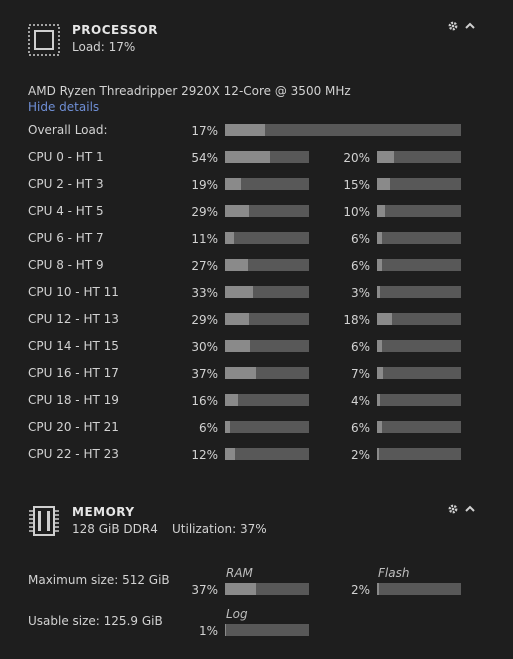 This screenshot has width=513, height=659. Describe the element at coordinates (73, 400) in the screenshot. I see `cpu-core-label: CPU 18 - HT 19` at that location.